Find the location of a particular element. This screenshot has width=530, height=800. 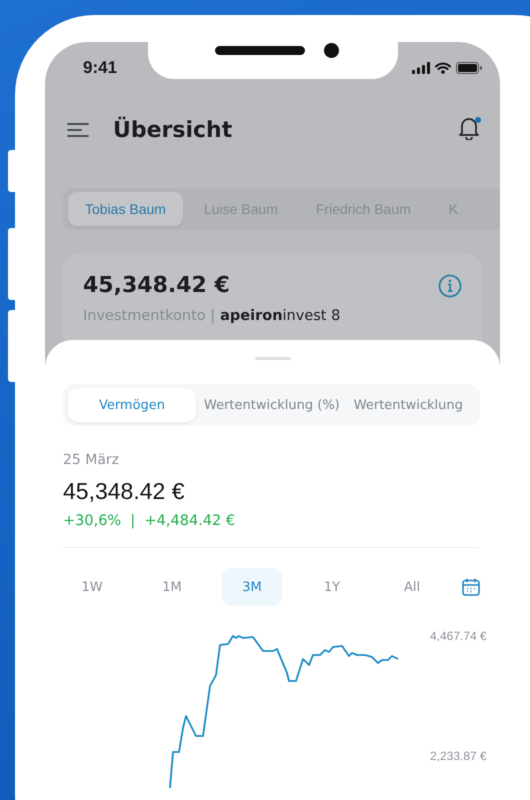

status-time: 9:41 is located at coordinates (100, 68).